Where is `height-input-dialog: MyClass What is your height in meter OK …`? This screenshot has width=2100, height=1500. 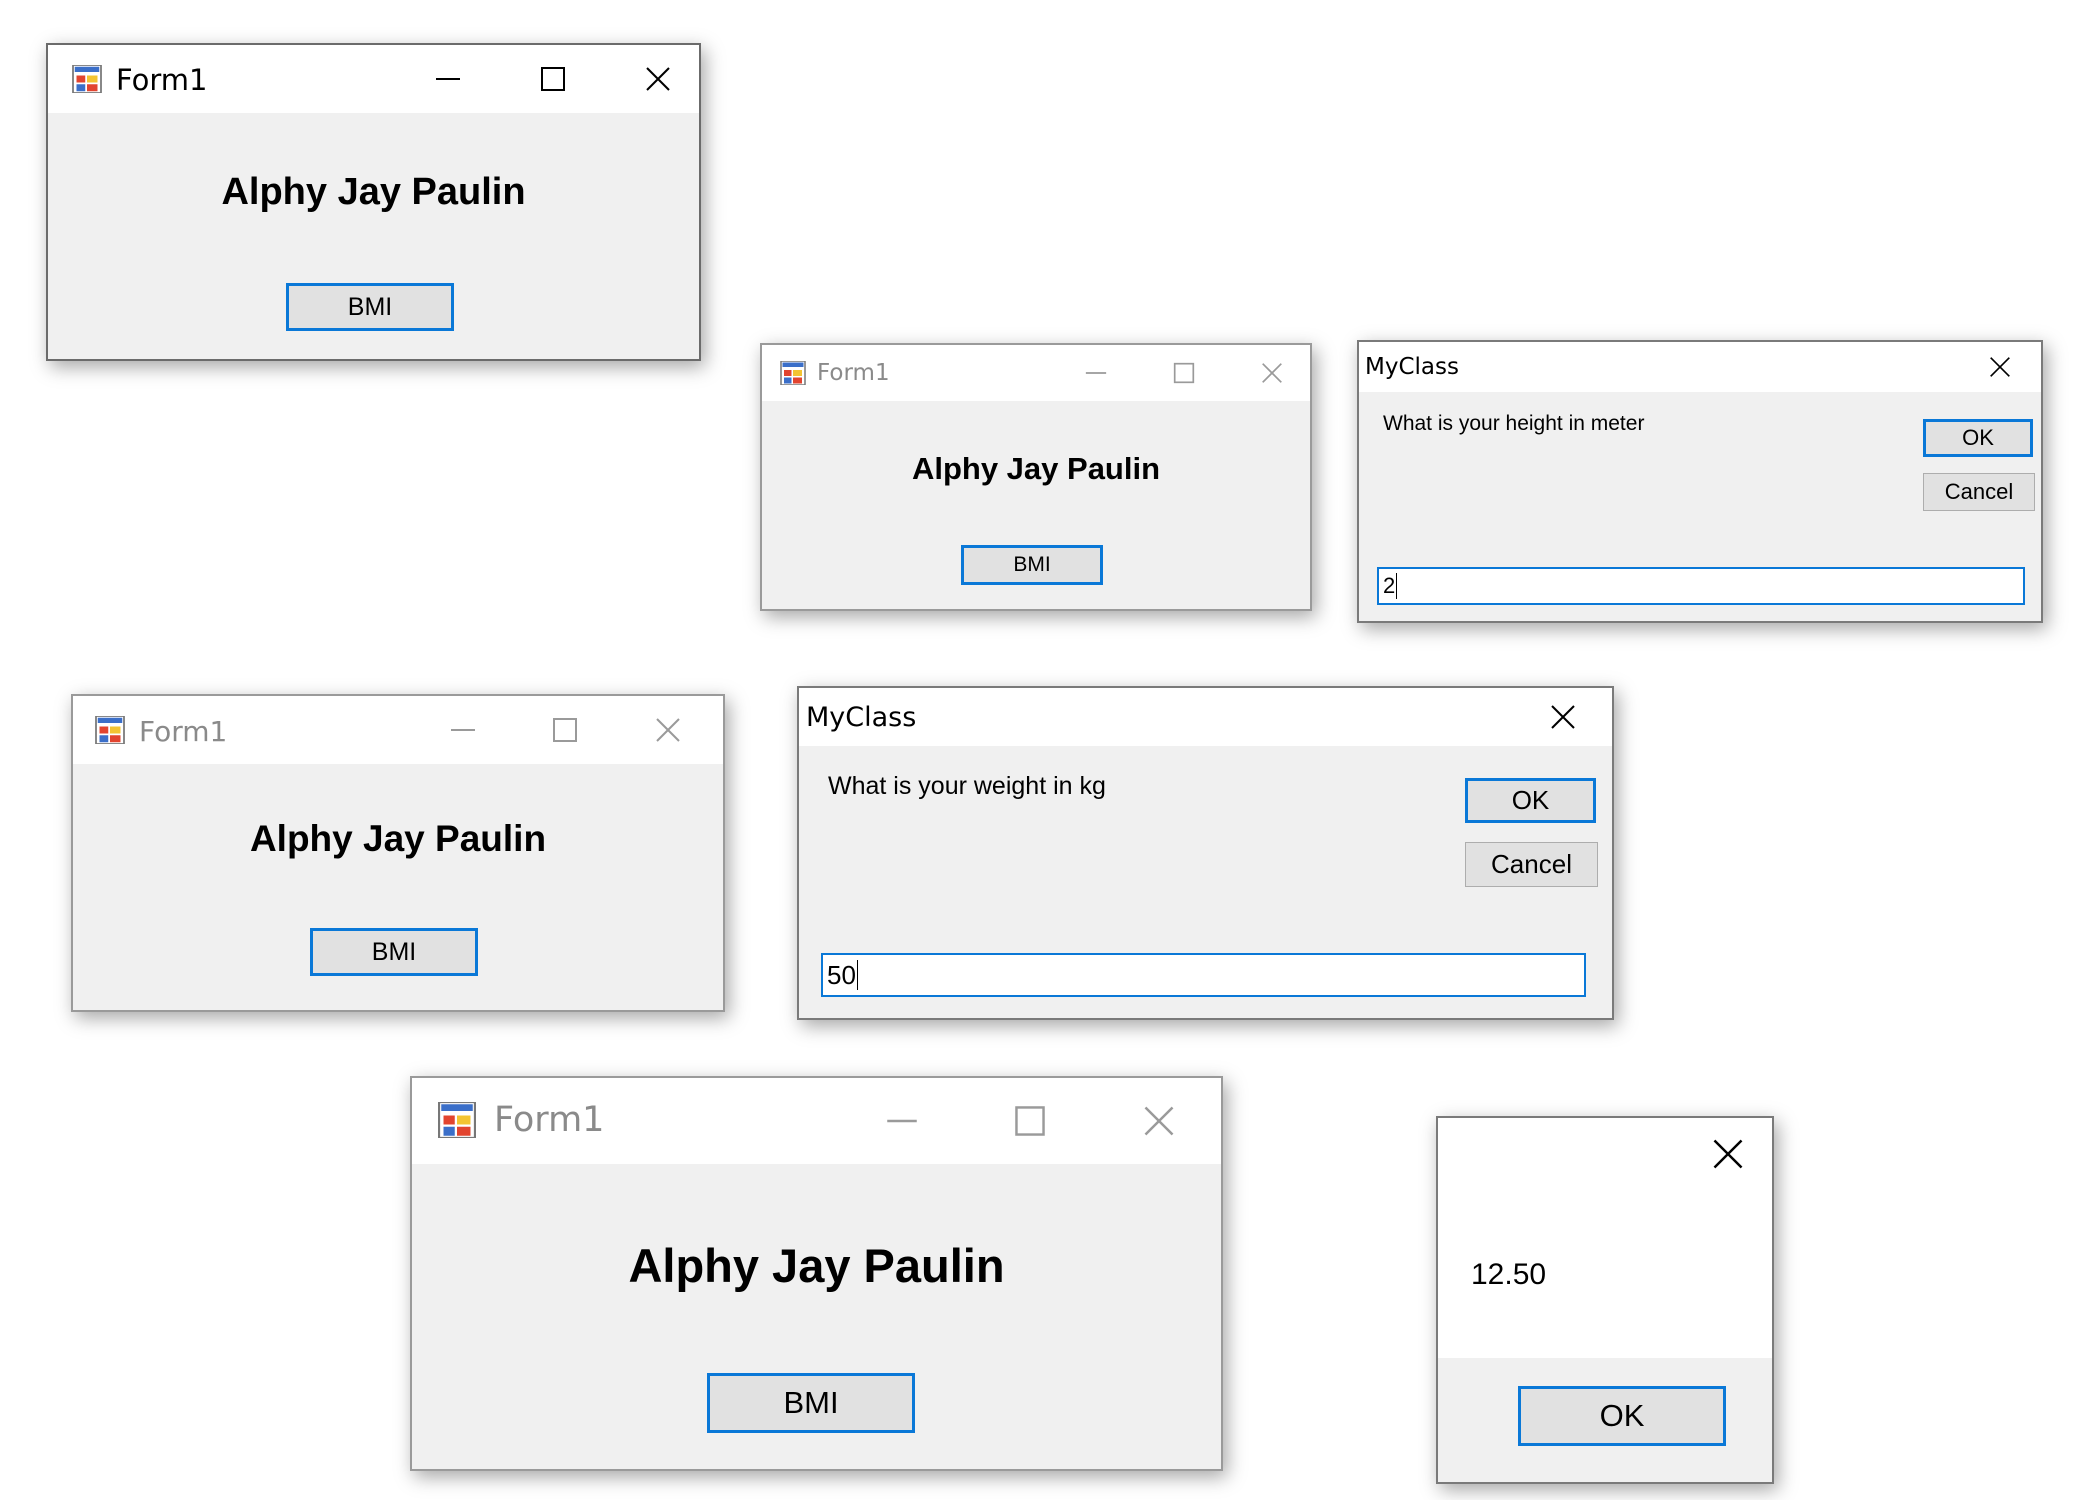 height-input-dialog: MyClass What is your height in meter OK … is located at coordinates (1700, 481).